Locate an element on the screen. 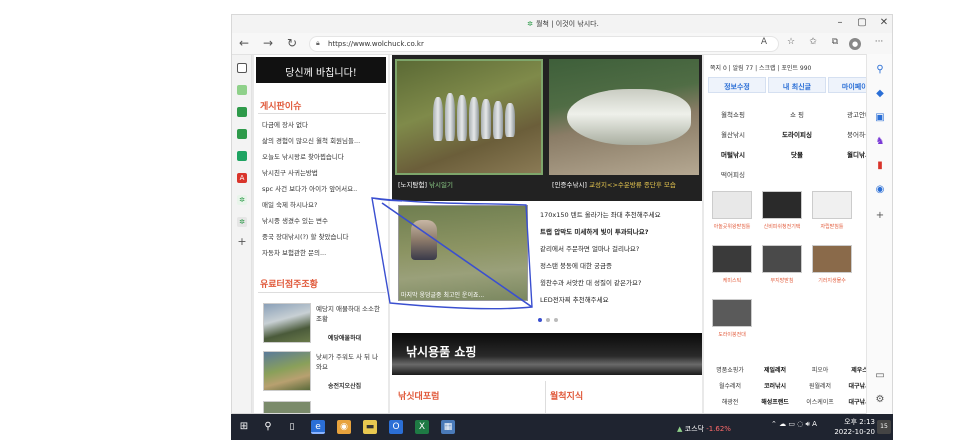 This screenshot has height=445, width=970. top-banner: 당신께 바칩니다! is located at coordinates (321, 70).